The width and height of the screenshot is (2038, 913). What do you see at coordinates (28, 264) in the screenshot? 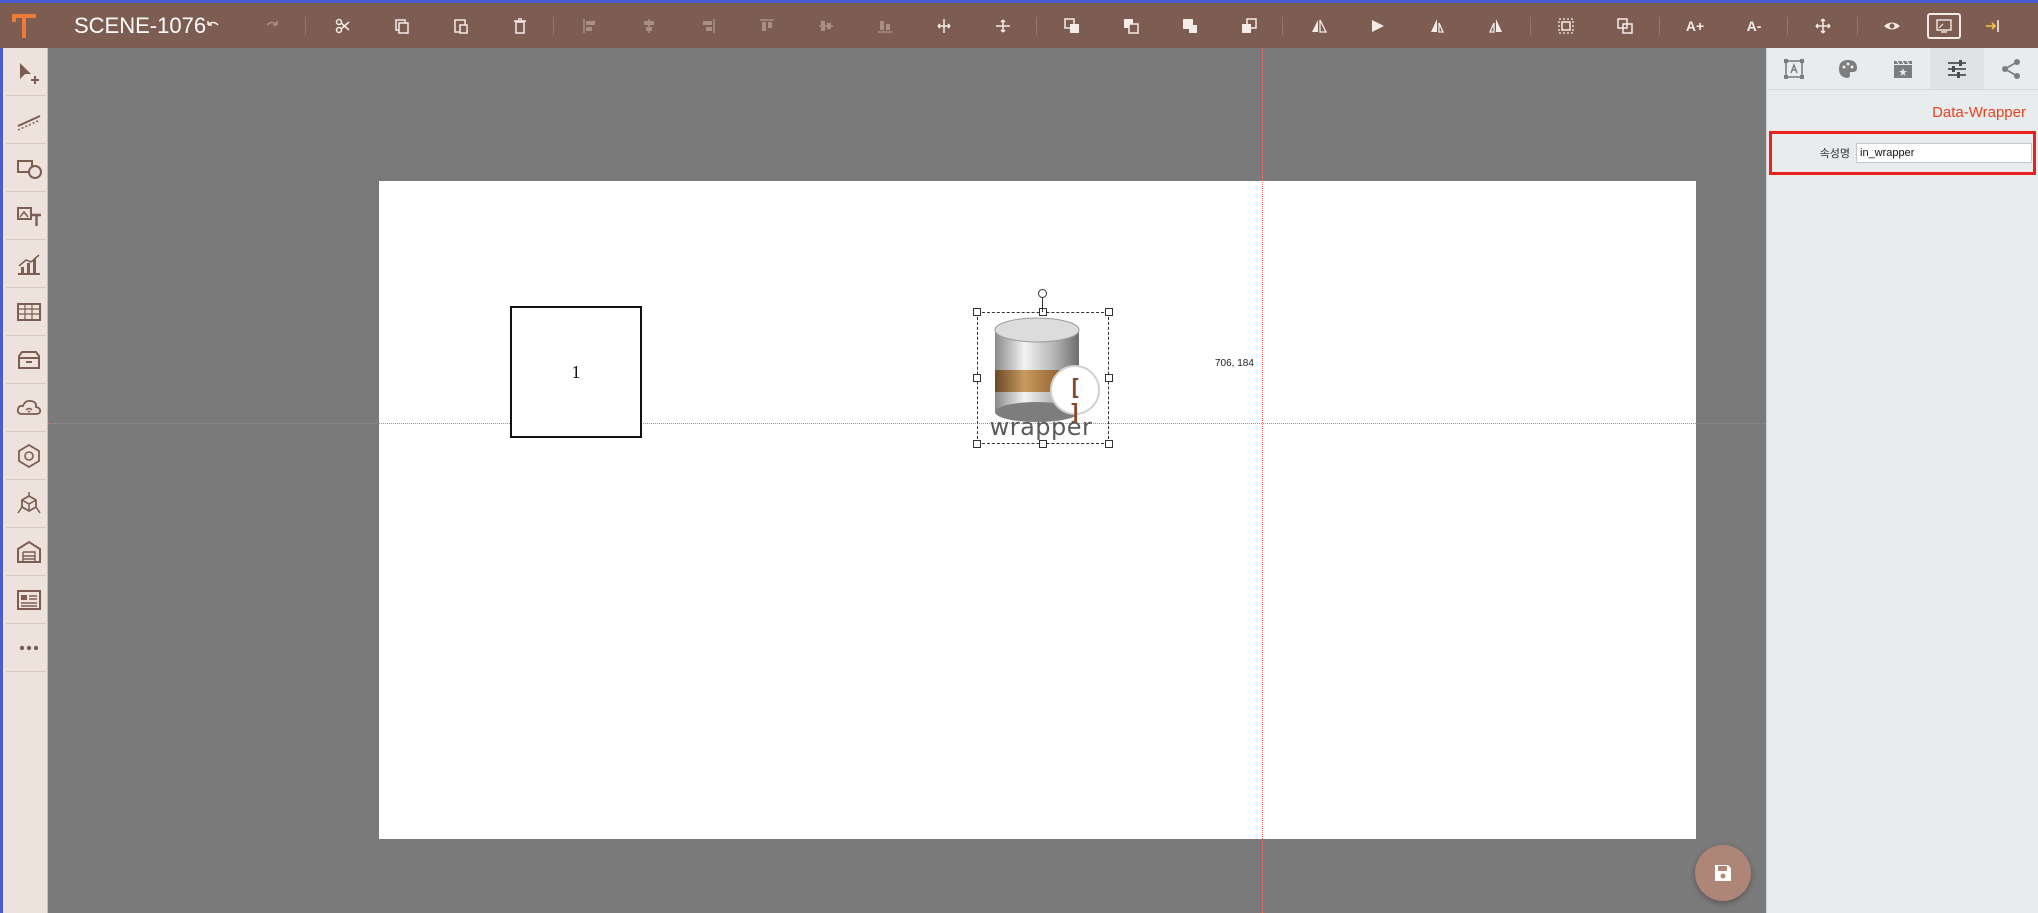
I see `chart-tool-icon` at bounding box center [28, 264].